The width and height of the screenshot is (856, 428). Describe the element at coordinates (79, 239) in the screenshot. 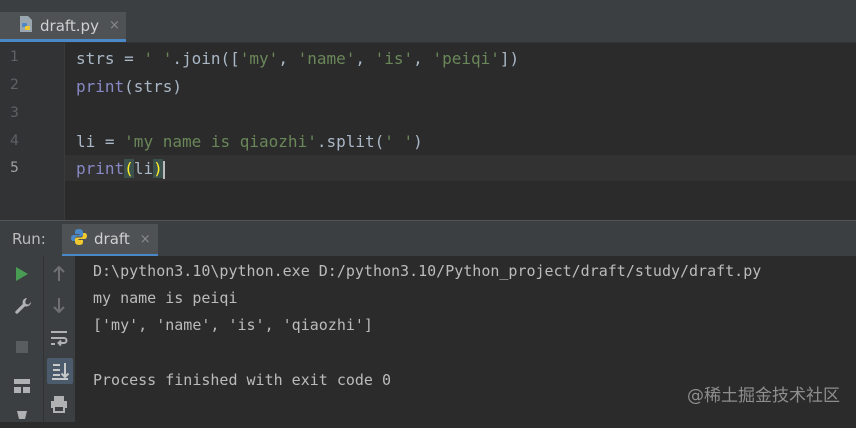

I see `python-icon` at that location.